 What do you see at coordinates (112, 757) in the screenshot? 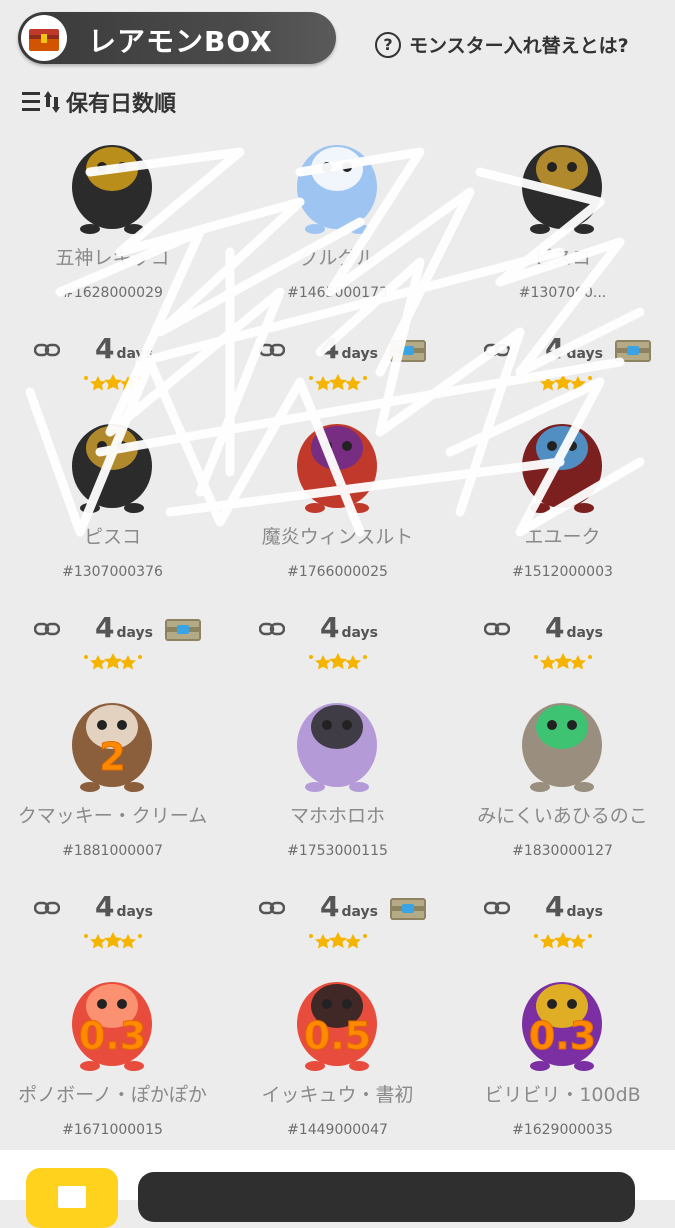
I see `overlay-number: 2` at bounding box center [112, 757].